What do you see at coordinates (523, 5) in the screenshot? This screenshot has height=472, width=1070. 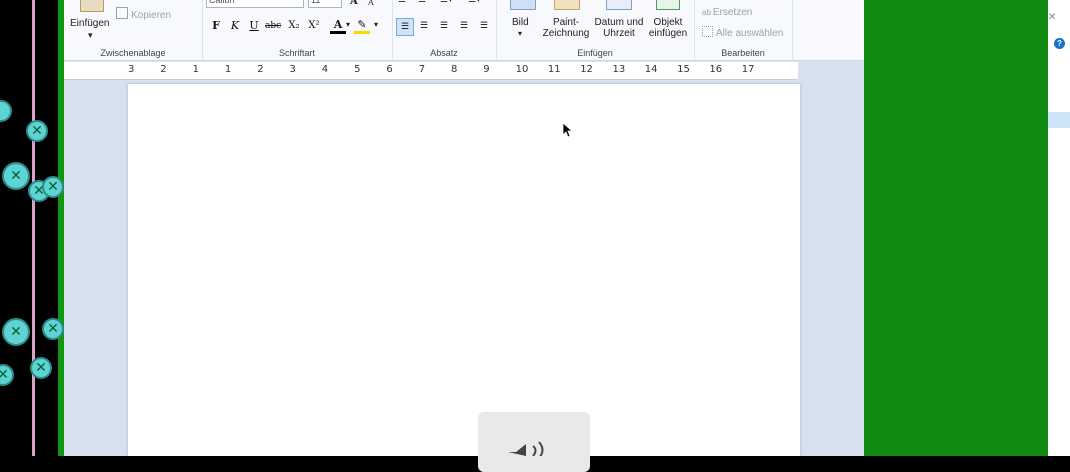 I see `picture-icon` at bounding box center [523, 5].